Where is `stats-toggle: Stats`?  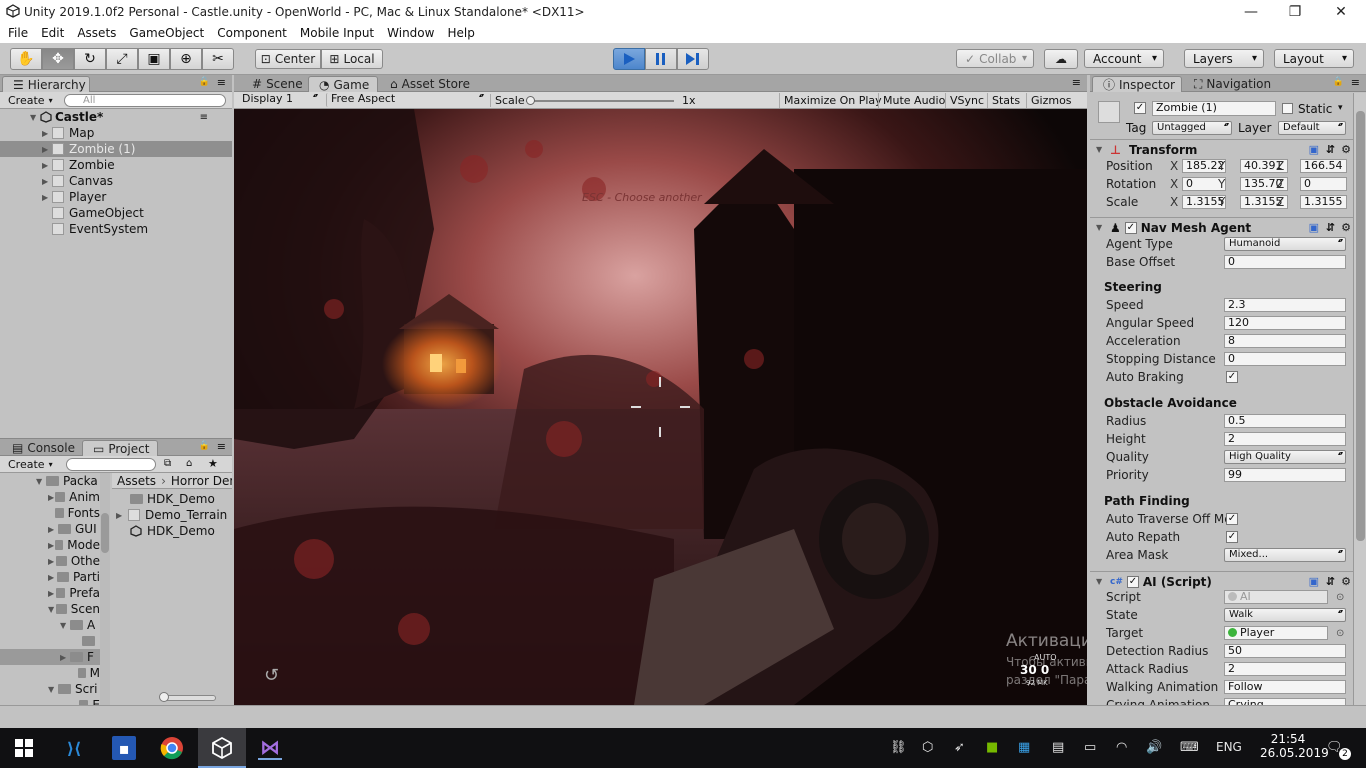
stats-toggle: Stats is located at coordinates (1005, 100).